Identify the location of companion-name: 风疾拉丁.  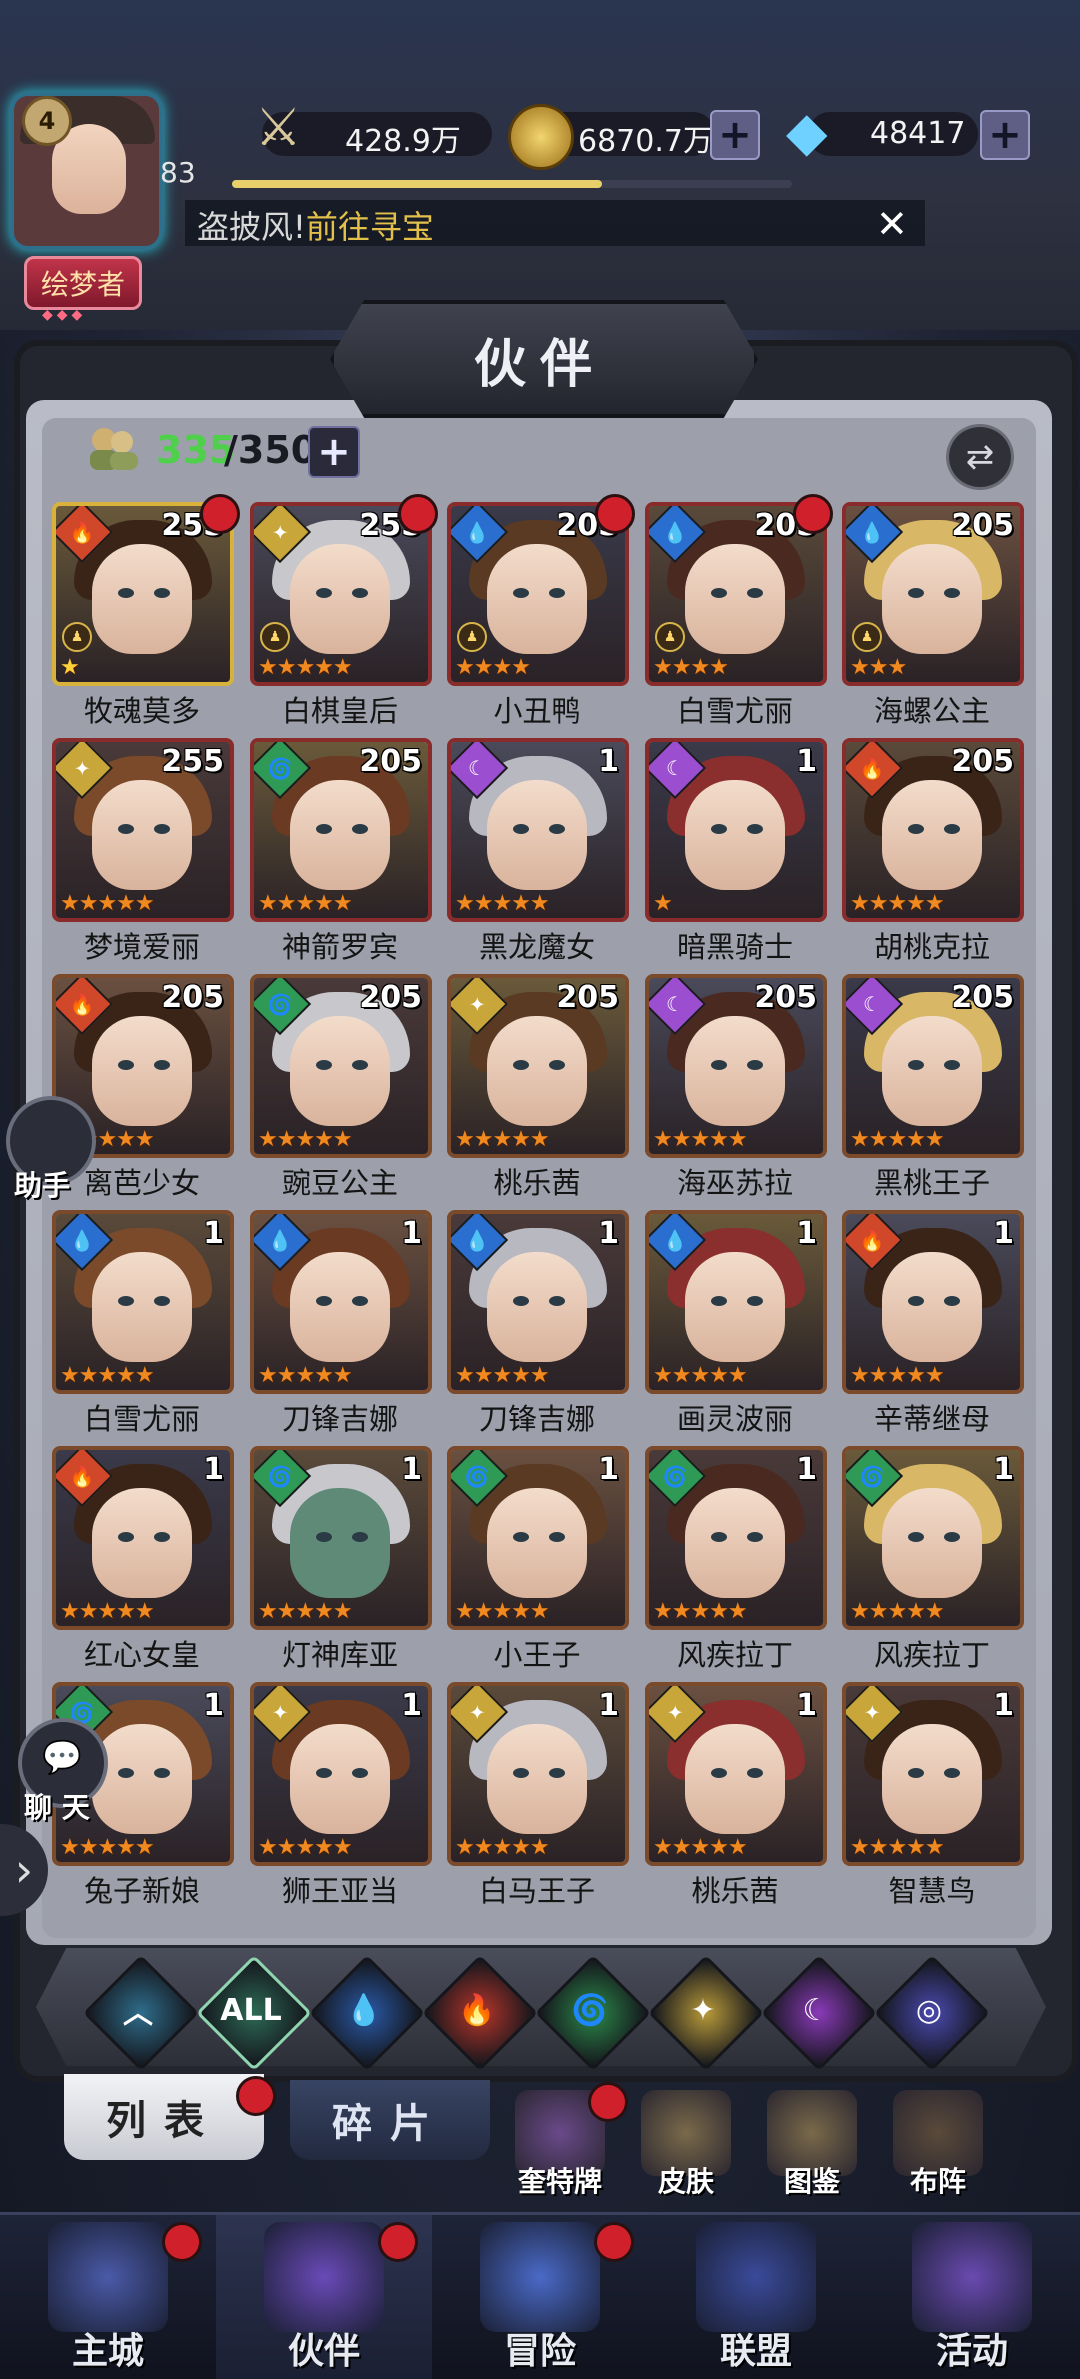
(734, 1655).